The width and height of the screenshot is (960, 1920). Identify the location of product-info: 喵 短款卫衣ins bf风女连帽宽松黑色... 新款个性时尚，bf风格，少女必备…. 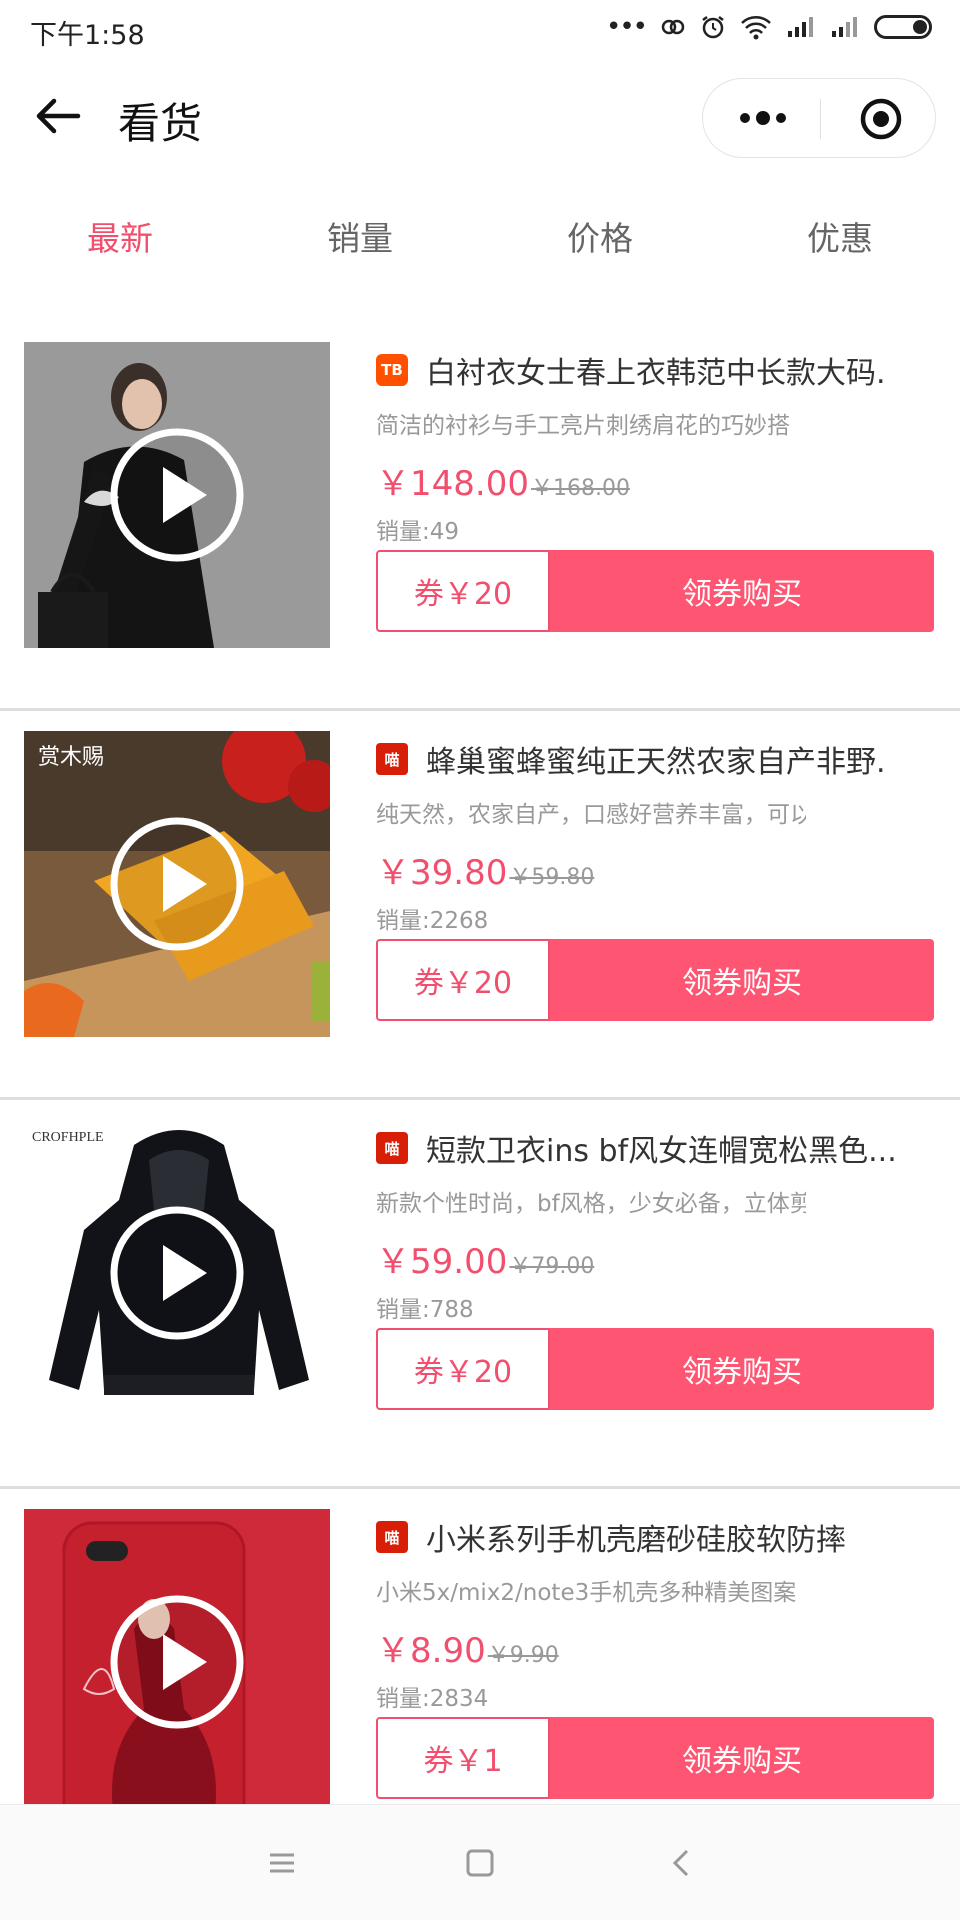
(656, 1224).